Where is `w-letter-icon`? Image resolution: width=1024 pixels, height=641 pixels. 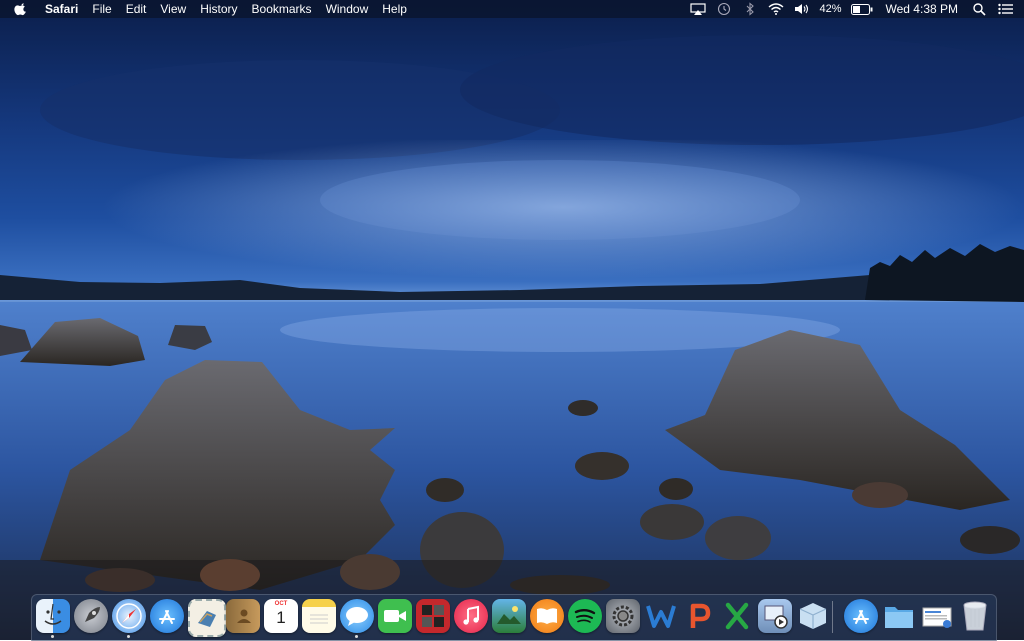
w-letter-icon is located at coordinates (661, 616).